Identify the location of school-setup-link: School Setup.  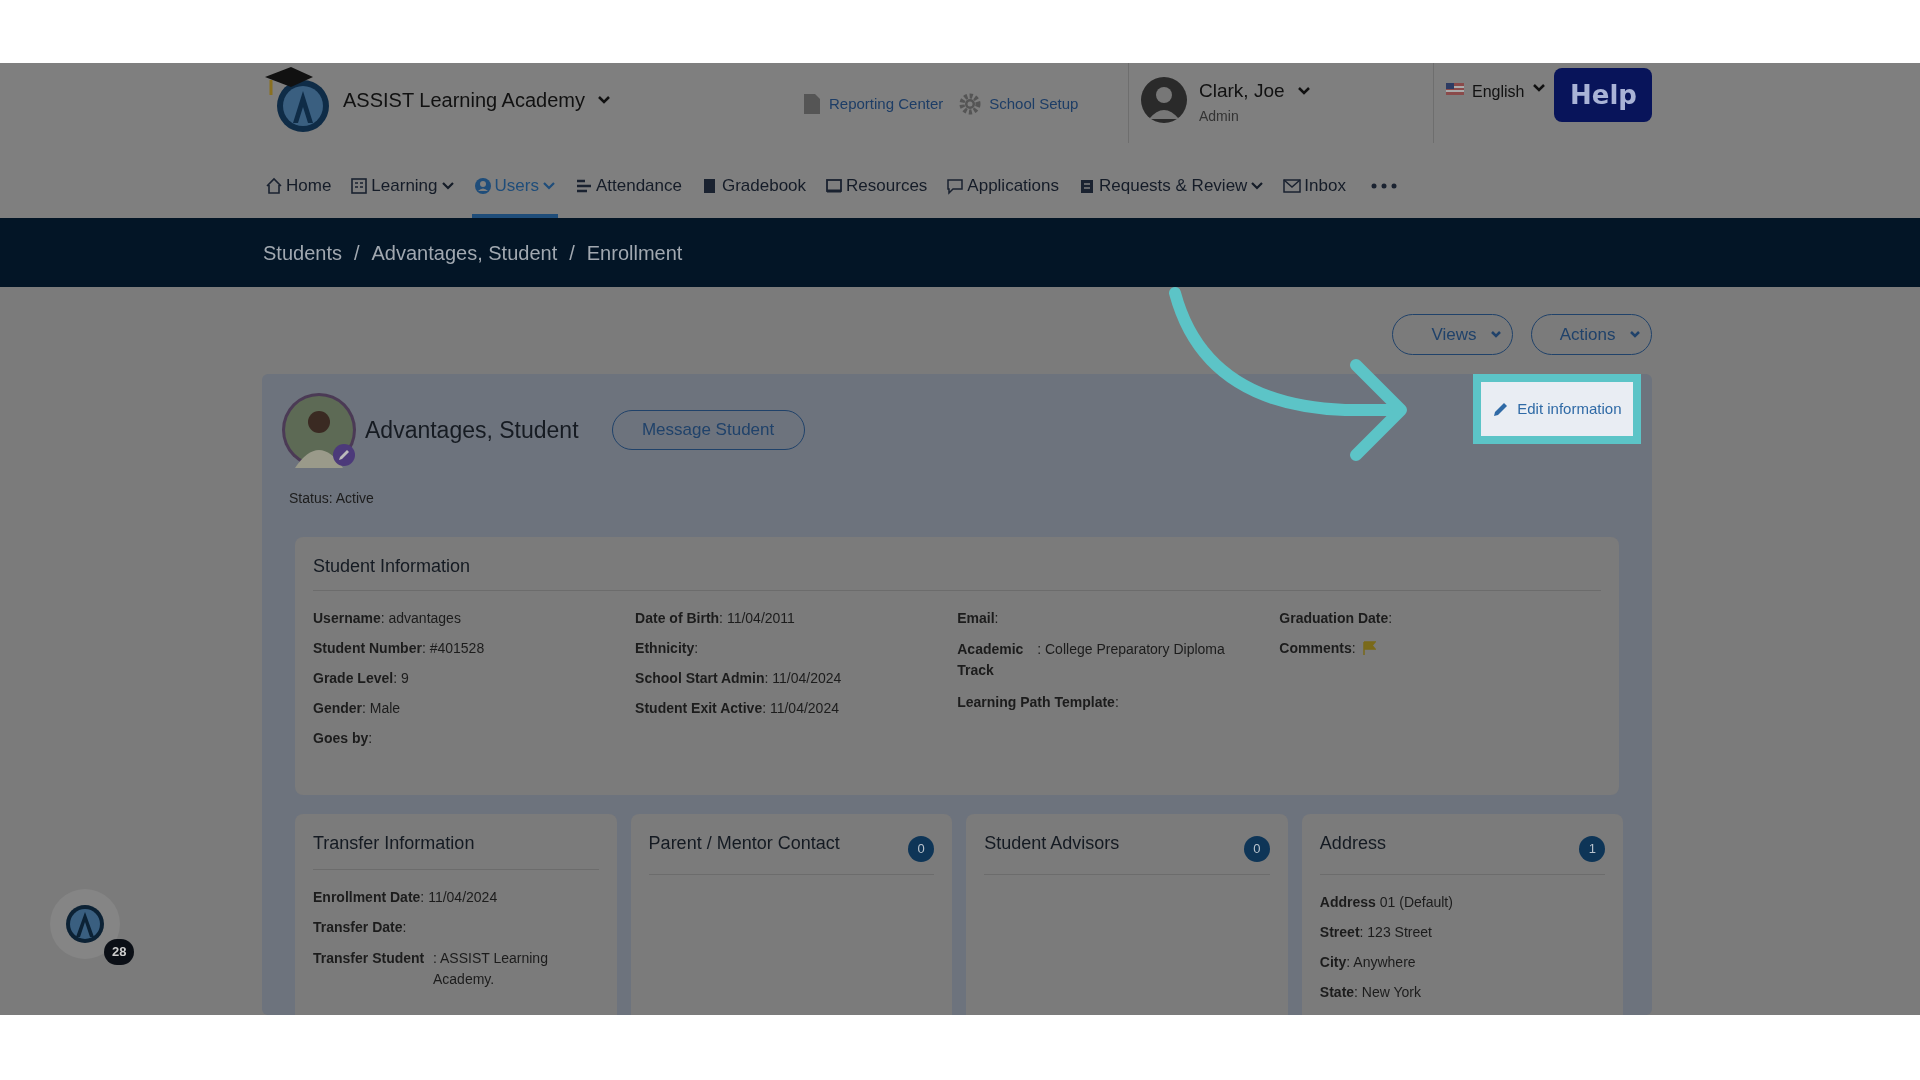
(1034, 104).